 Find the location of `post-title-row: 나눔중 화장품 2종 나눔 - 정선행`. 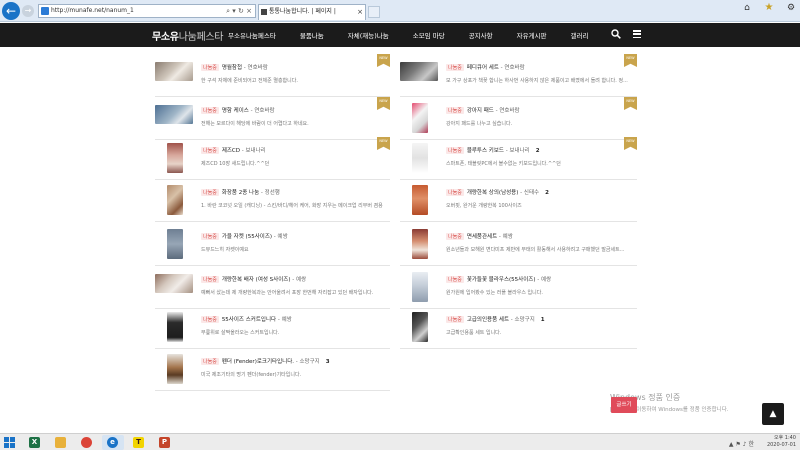

post-title-row: 나눔중 화장품 2종 나눔 - 정선행 is located at coordinates (240, 192).